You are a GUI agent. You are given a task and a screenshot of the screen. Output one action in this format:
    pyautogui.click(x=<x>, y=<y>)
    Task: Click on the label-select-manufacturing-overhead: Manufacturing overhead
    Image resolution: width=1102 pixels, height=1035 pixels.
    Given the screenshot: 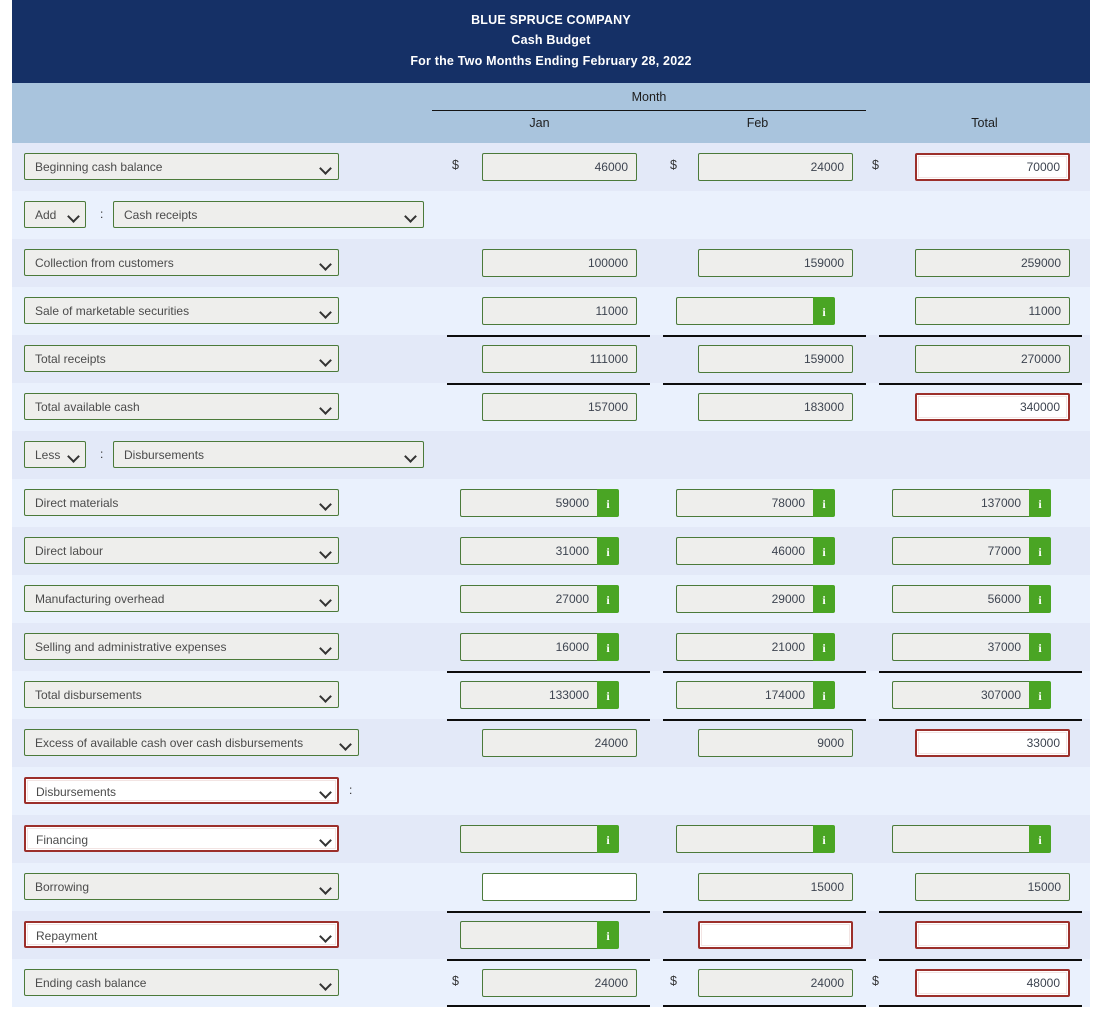 What is the action you would take?
    pyautogui.click(x=181, y=598)
    